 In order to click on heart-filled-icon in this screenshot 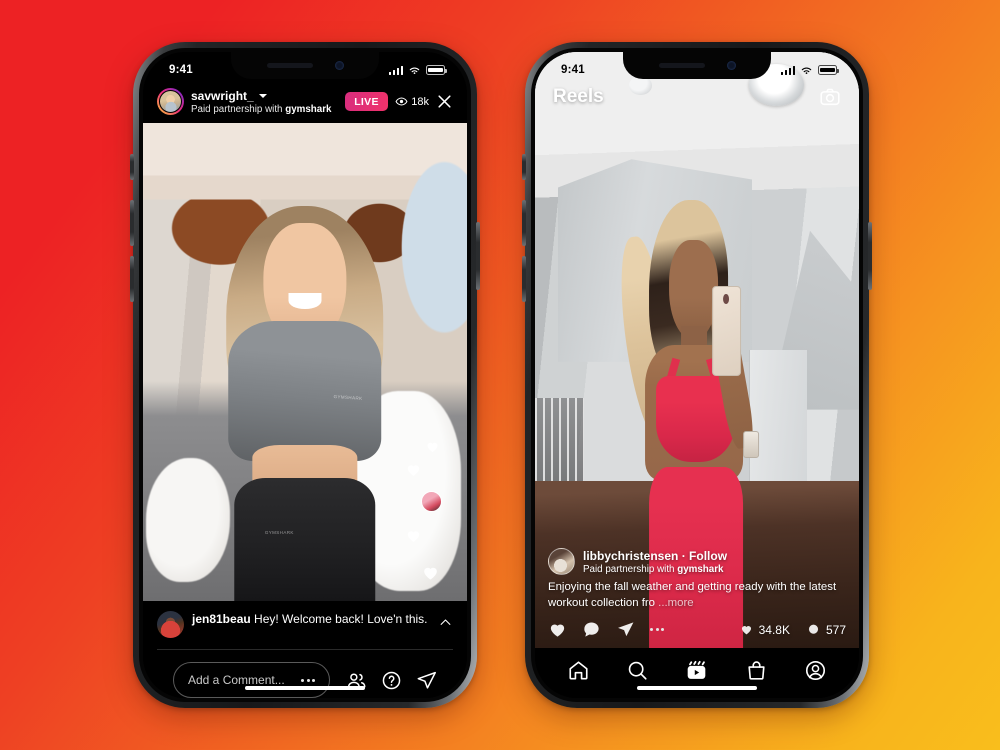, I will do `click(746, 630)`.